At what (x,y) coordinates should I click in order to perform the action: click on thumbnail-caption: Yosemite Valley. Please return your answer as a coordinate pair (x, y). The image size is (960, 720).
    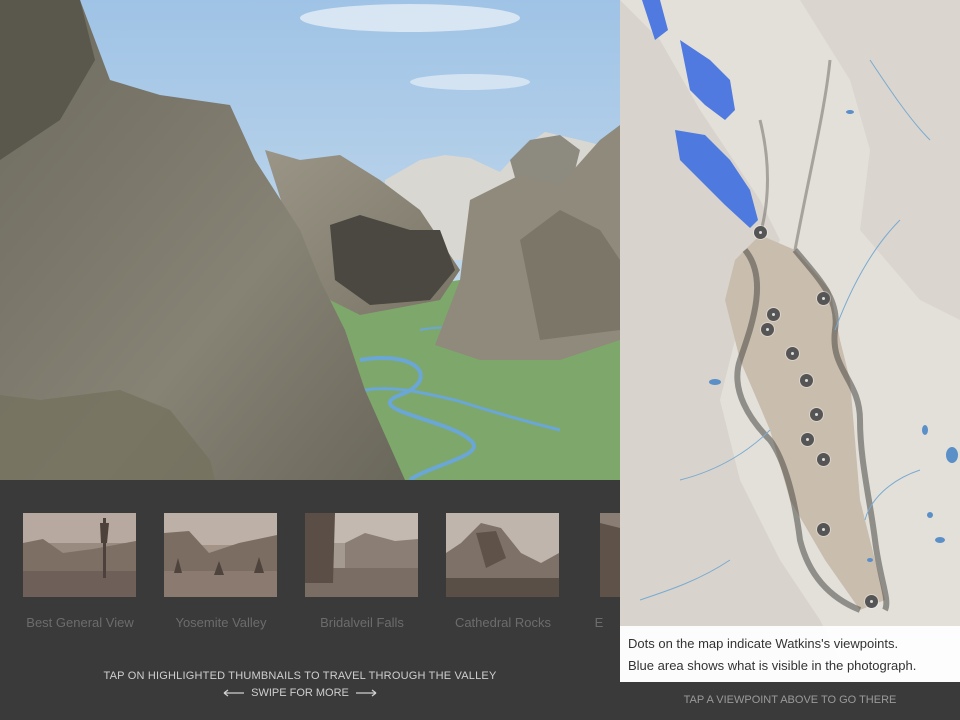
    Looking at the image, I should click on (221, 622).